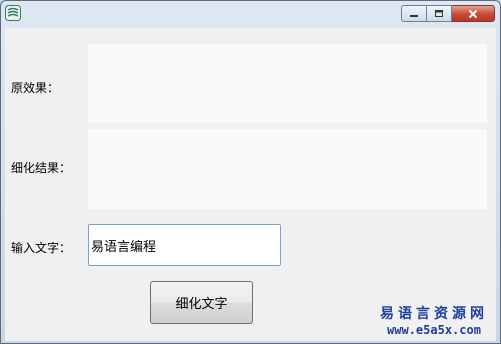 The height and width of the screenshot is (344, 501). What do you see at coordinates (434, 330) in the screenshot?
I see `watermark-url: www.e5a5x.com` at bounding box center [434, 330].